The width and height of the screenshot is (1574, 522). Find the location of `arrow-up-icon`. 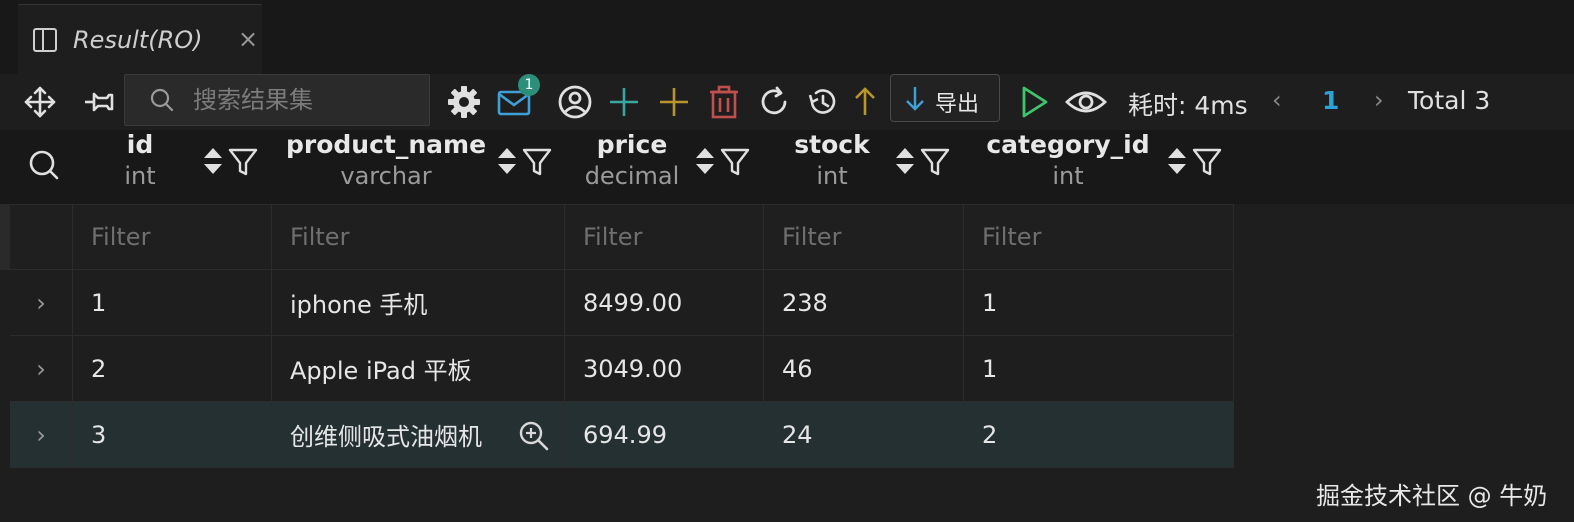

arrow-up-icon is located at coordinates (865, 102).